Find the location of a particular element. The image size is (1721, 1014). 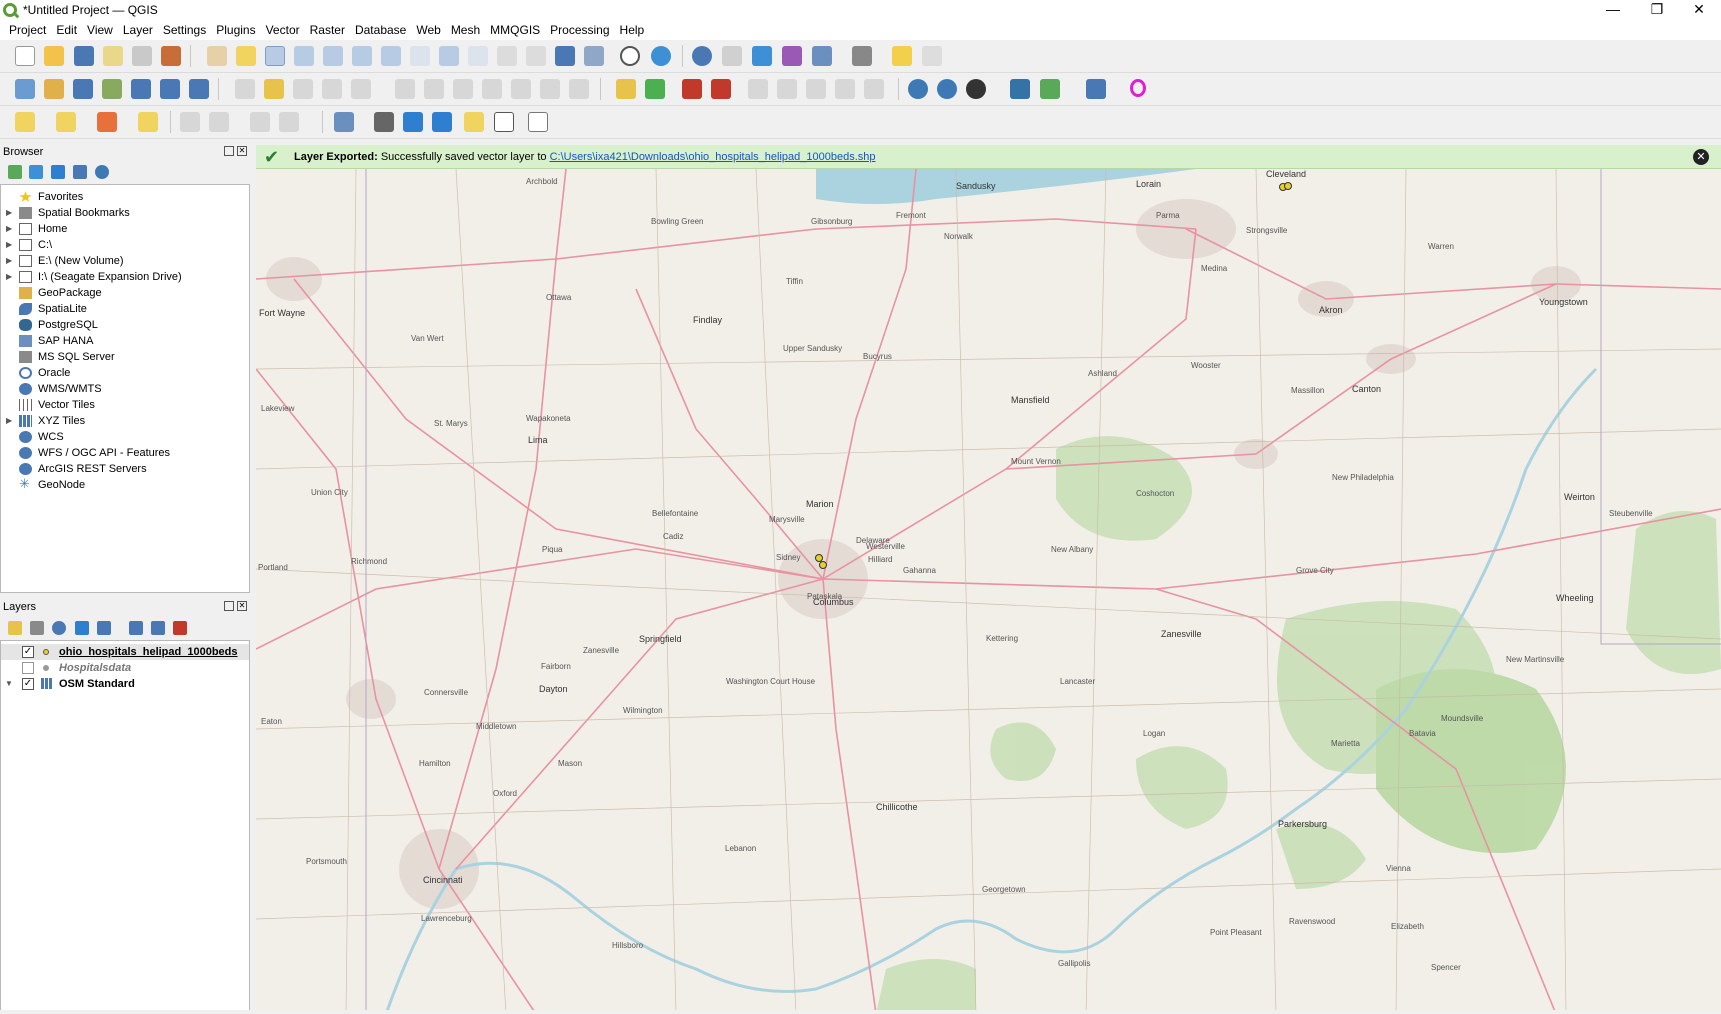

highlight-pinned-labels-icon is located at coordinates (721, 89).